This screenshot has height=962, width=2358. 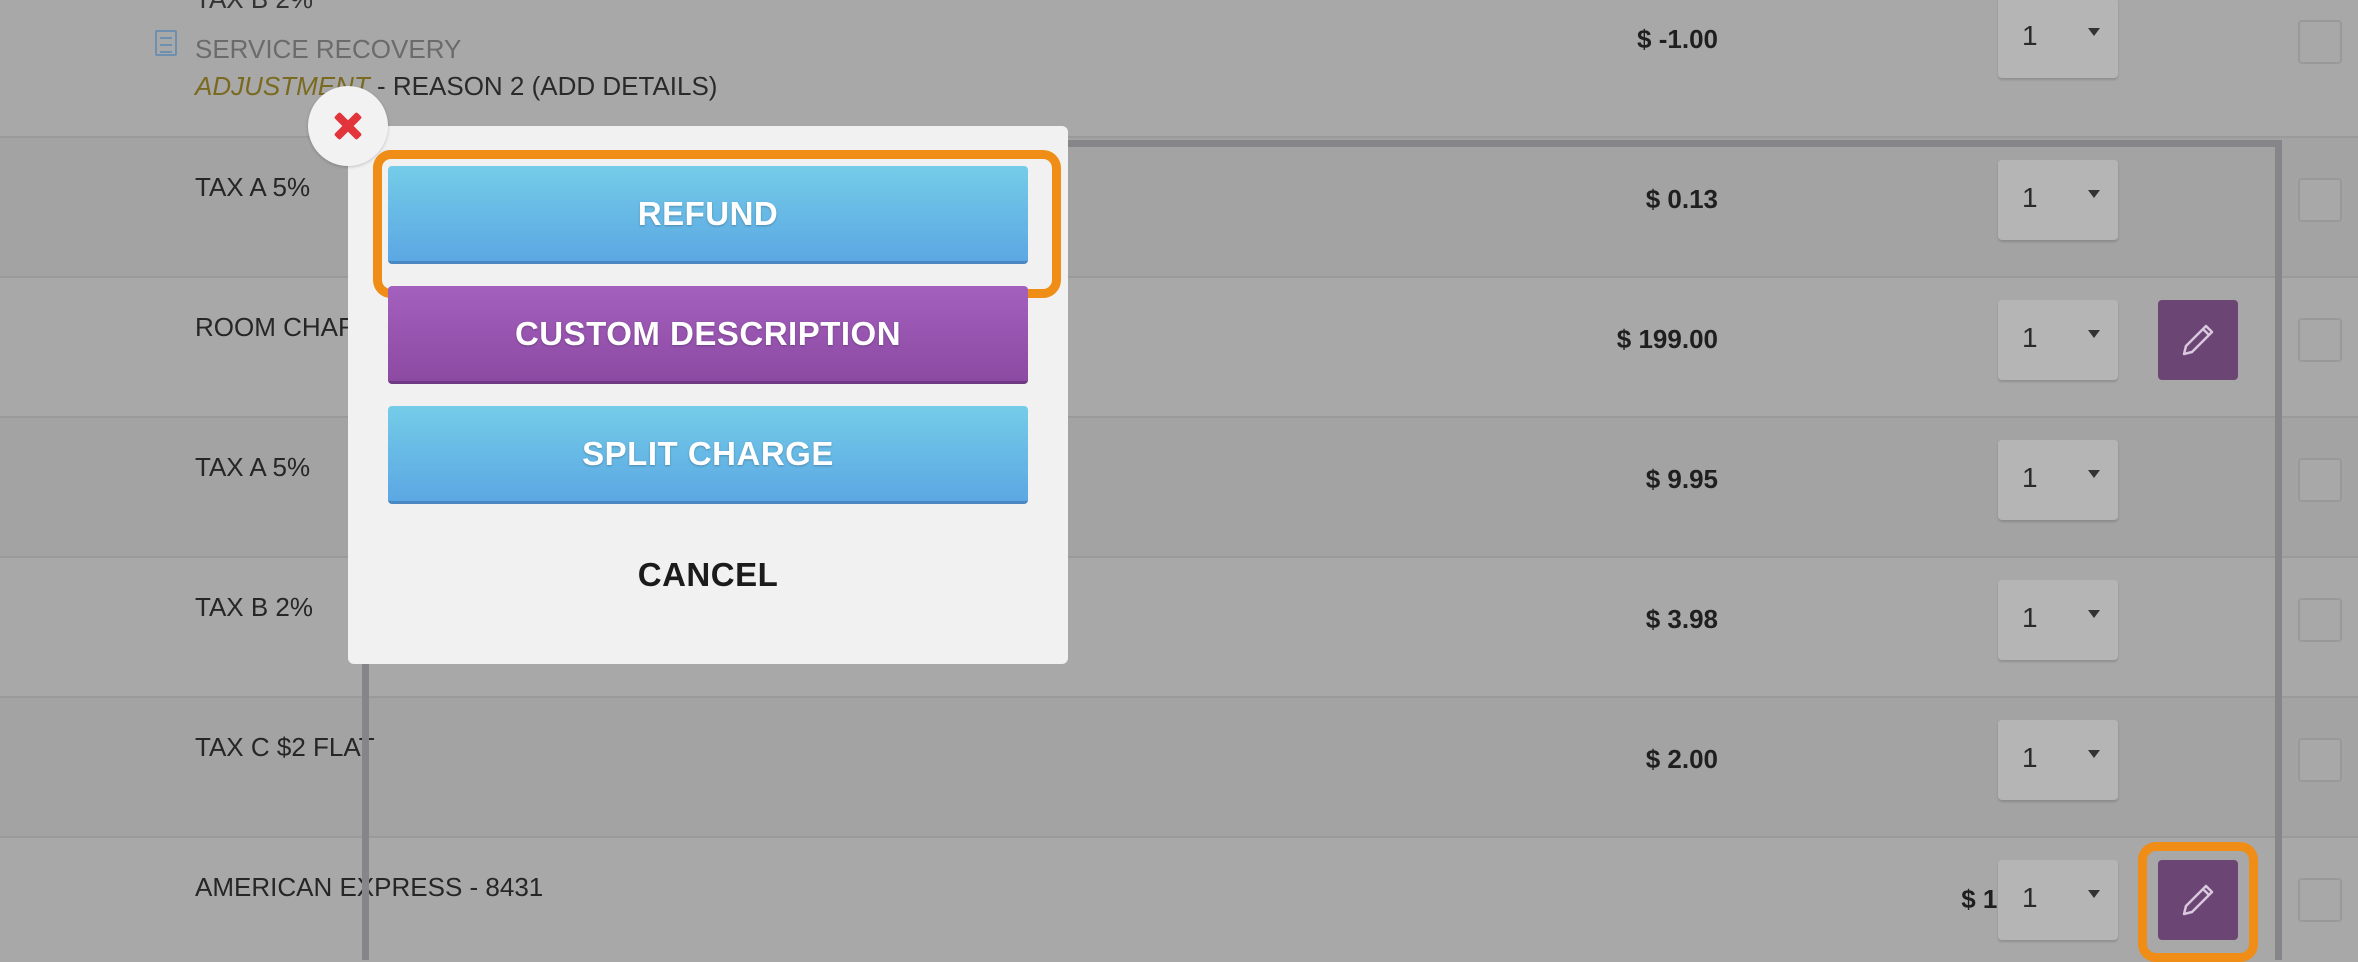 What do you see at coordinates (708, 575) in the screenshot?
I see `cancel-button: CANCEL` at bounding box center [708, 575].